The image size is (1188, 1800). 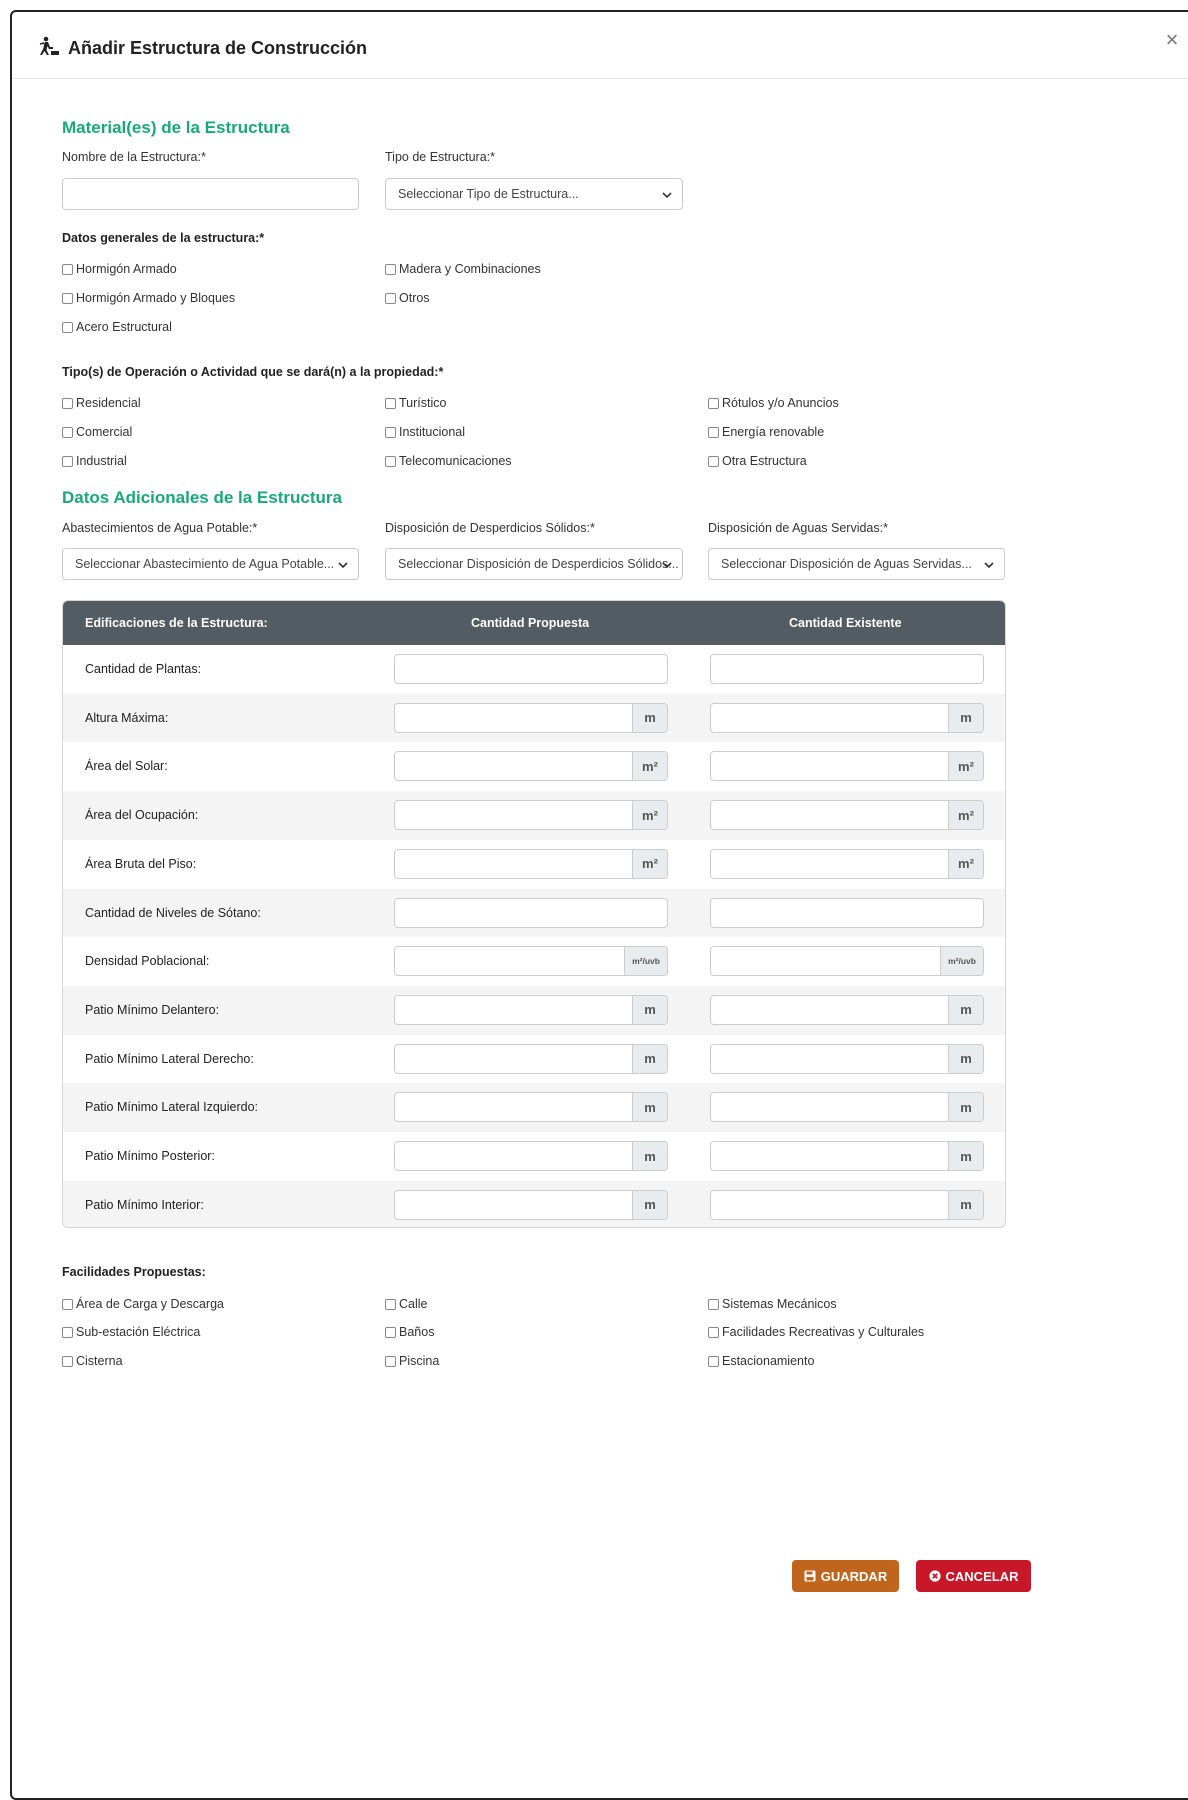 What do you see at coordinates (156, 298) in the screenshot?
I see `checkbox-label: Hormigón Armado y Bloques` at bounding box center [156, 298].